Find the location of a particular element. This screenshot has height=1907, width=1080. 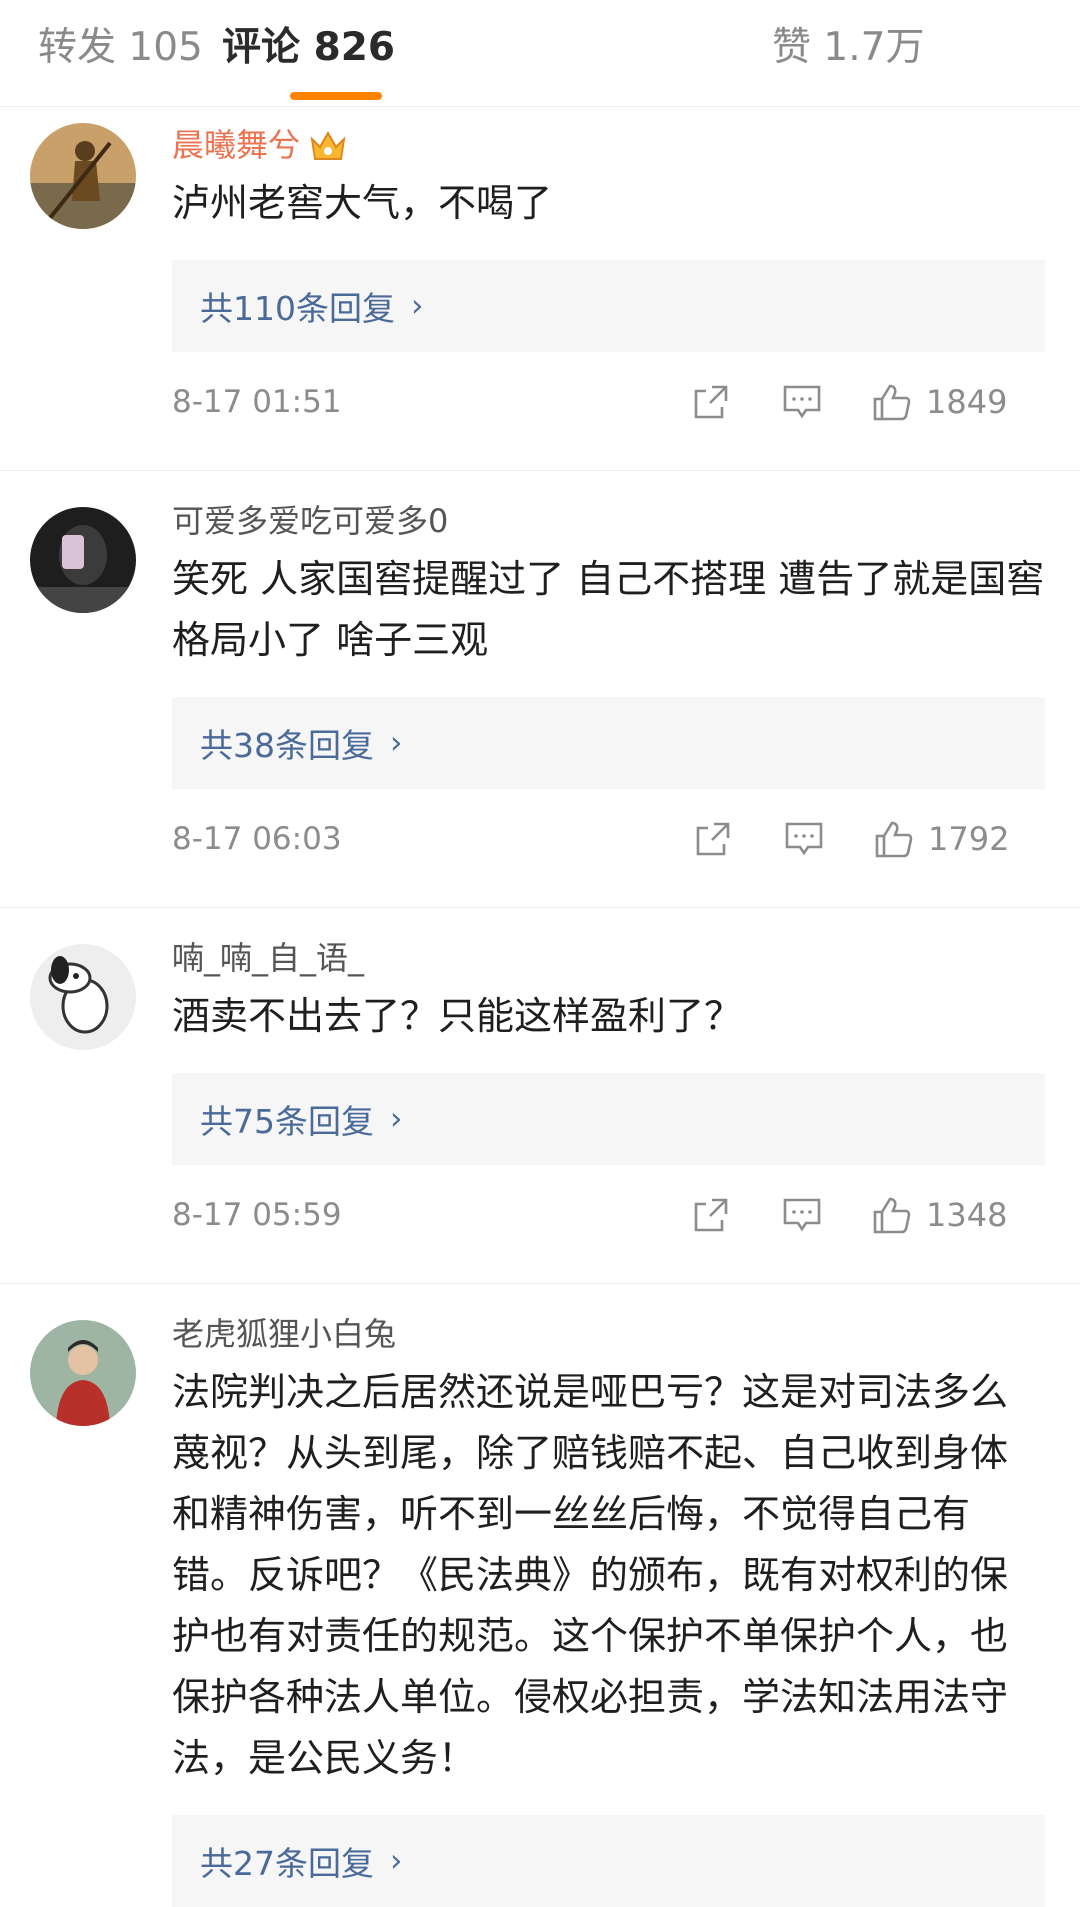

like-button: 1849 is located at coordinates (939, 402).